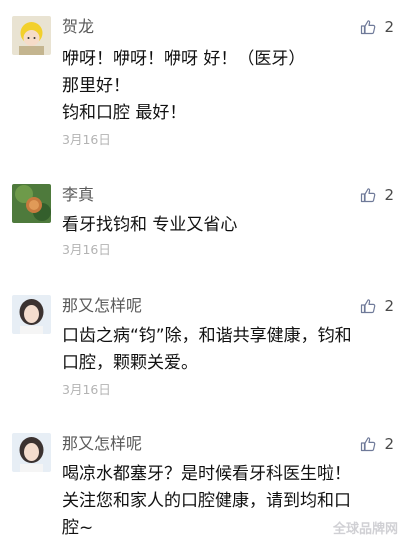  What do you see at coordinates (206, 501) in the screenshot?
I see `comment-line: 关注您和家人的口腔健康，请到均和口` at bounding box center [206, 501].